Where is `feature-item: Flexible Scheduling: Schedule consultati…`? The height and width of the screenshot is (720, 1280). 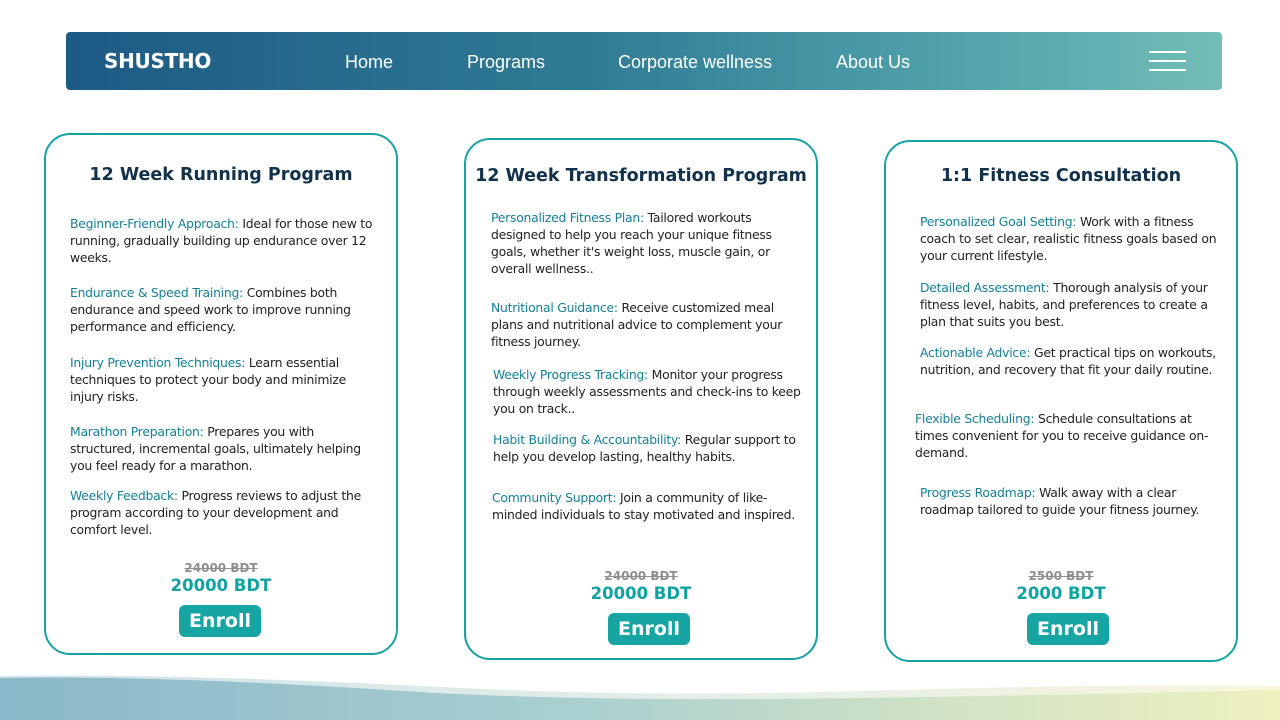 feature-item: Flexible Scheduling: Schedule consultati… is located at coordinates (1067, 435).